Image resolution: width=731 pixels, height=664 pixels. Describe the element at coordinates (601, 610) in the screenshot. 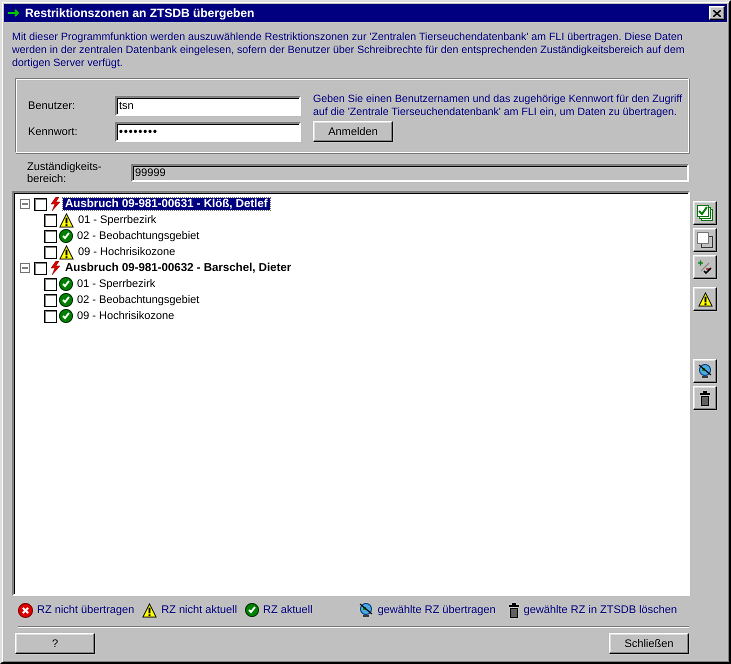

I see `legend-label: gewählte RZ in ZTSDB löschen` at that location.